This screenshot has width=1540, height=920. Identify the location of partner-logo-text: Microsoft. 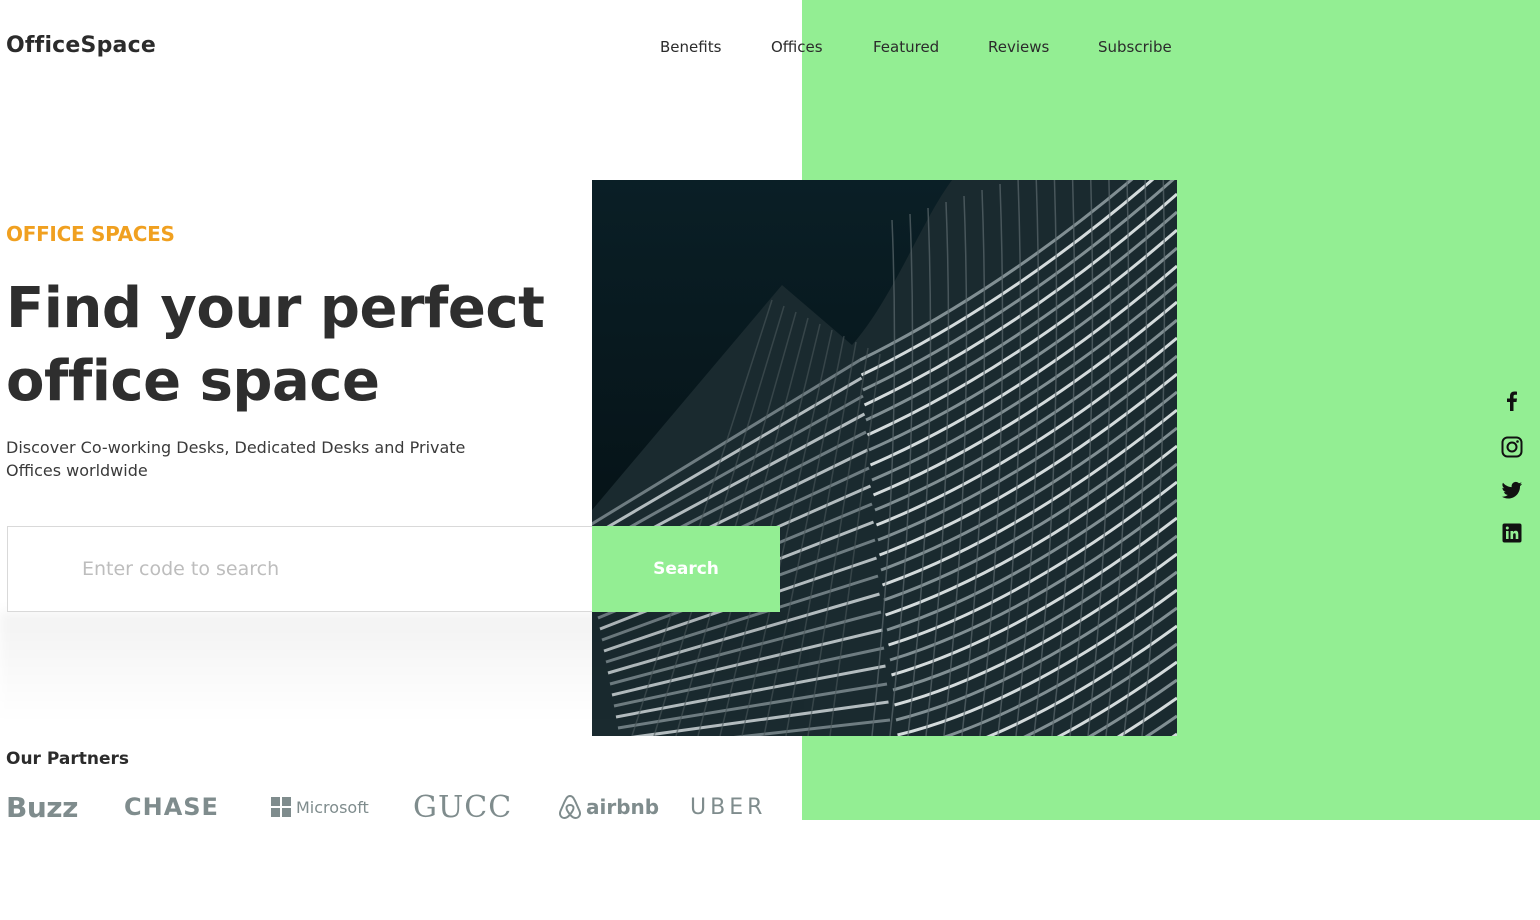
(332, 807).